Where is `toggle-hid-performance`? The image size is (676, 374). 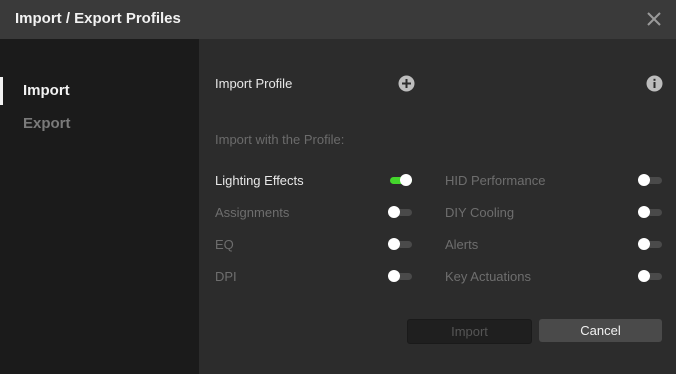 toggle-hid-performance is located at coordinates (650, 180).